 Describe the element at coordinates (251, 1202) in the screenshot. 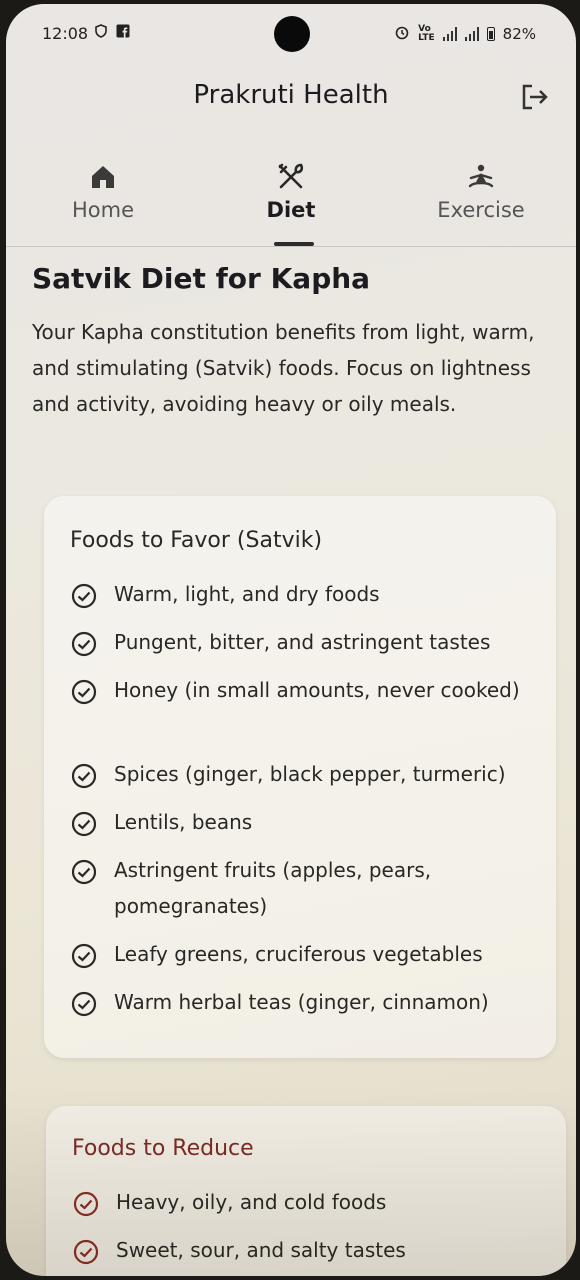

I see `list-item-text: Heavy, oily, and cold foods` at that location.